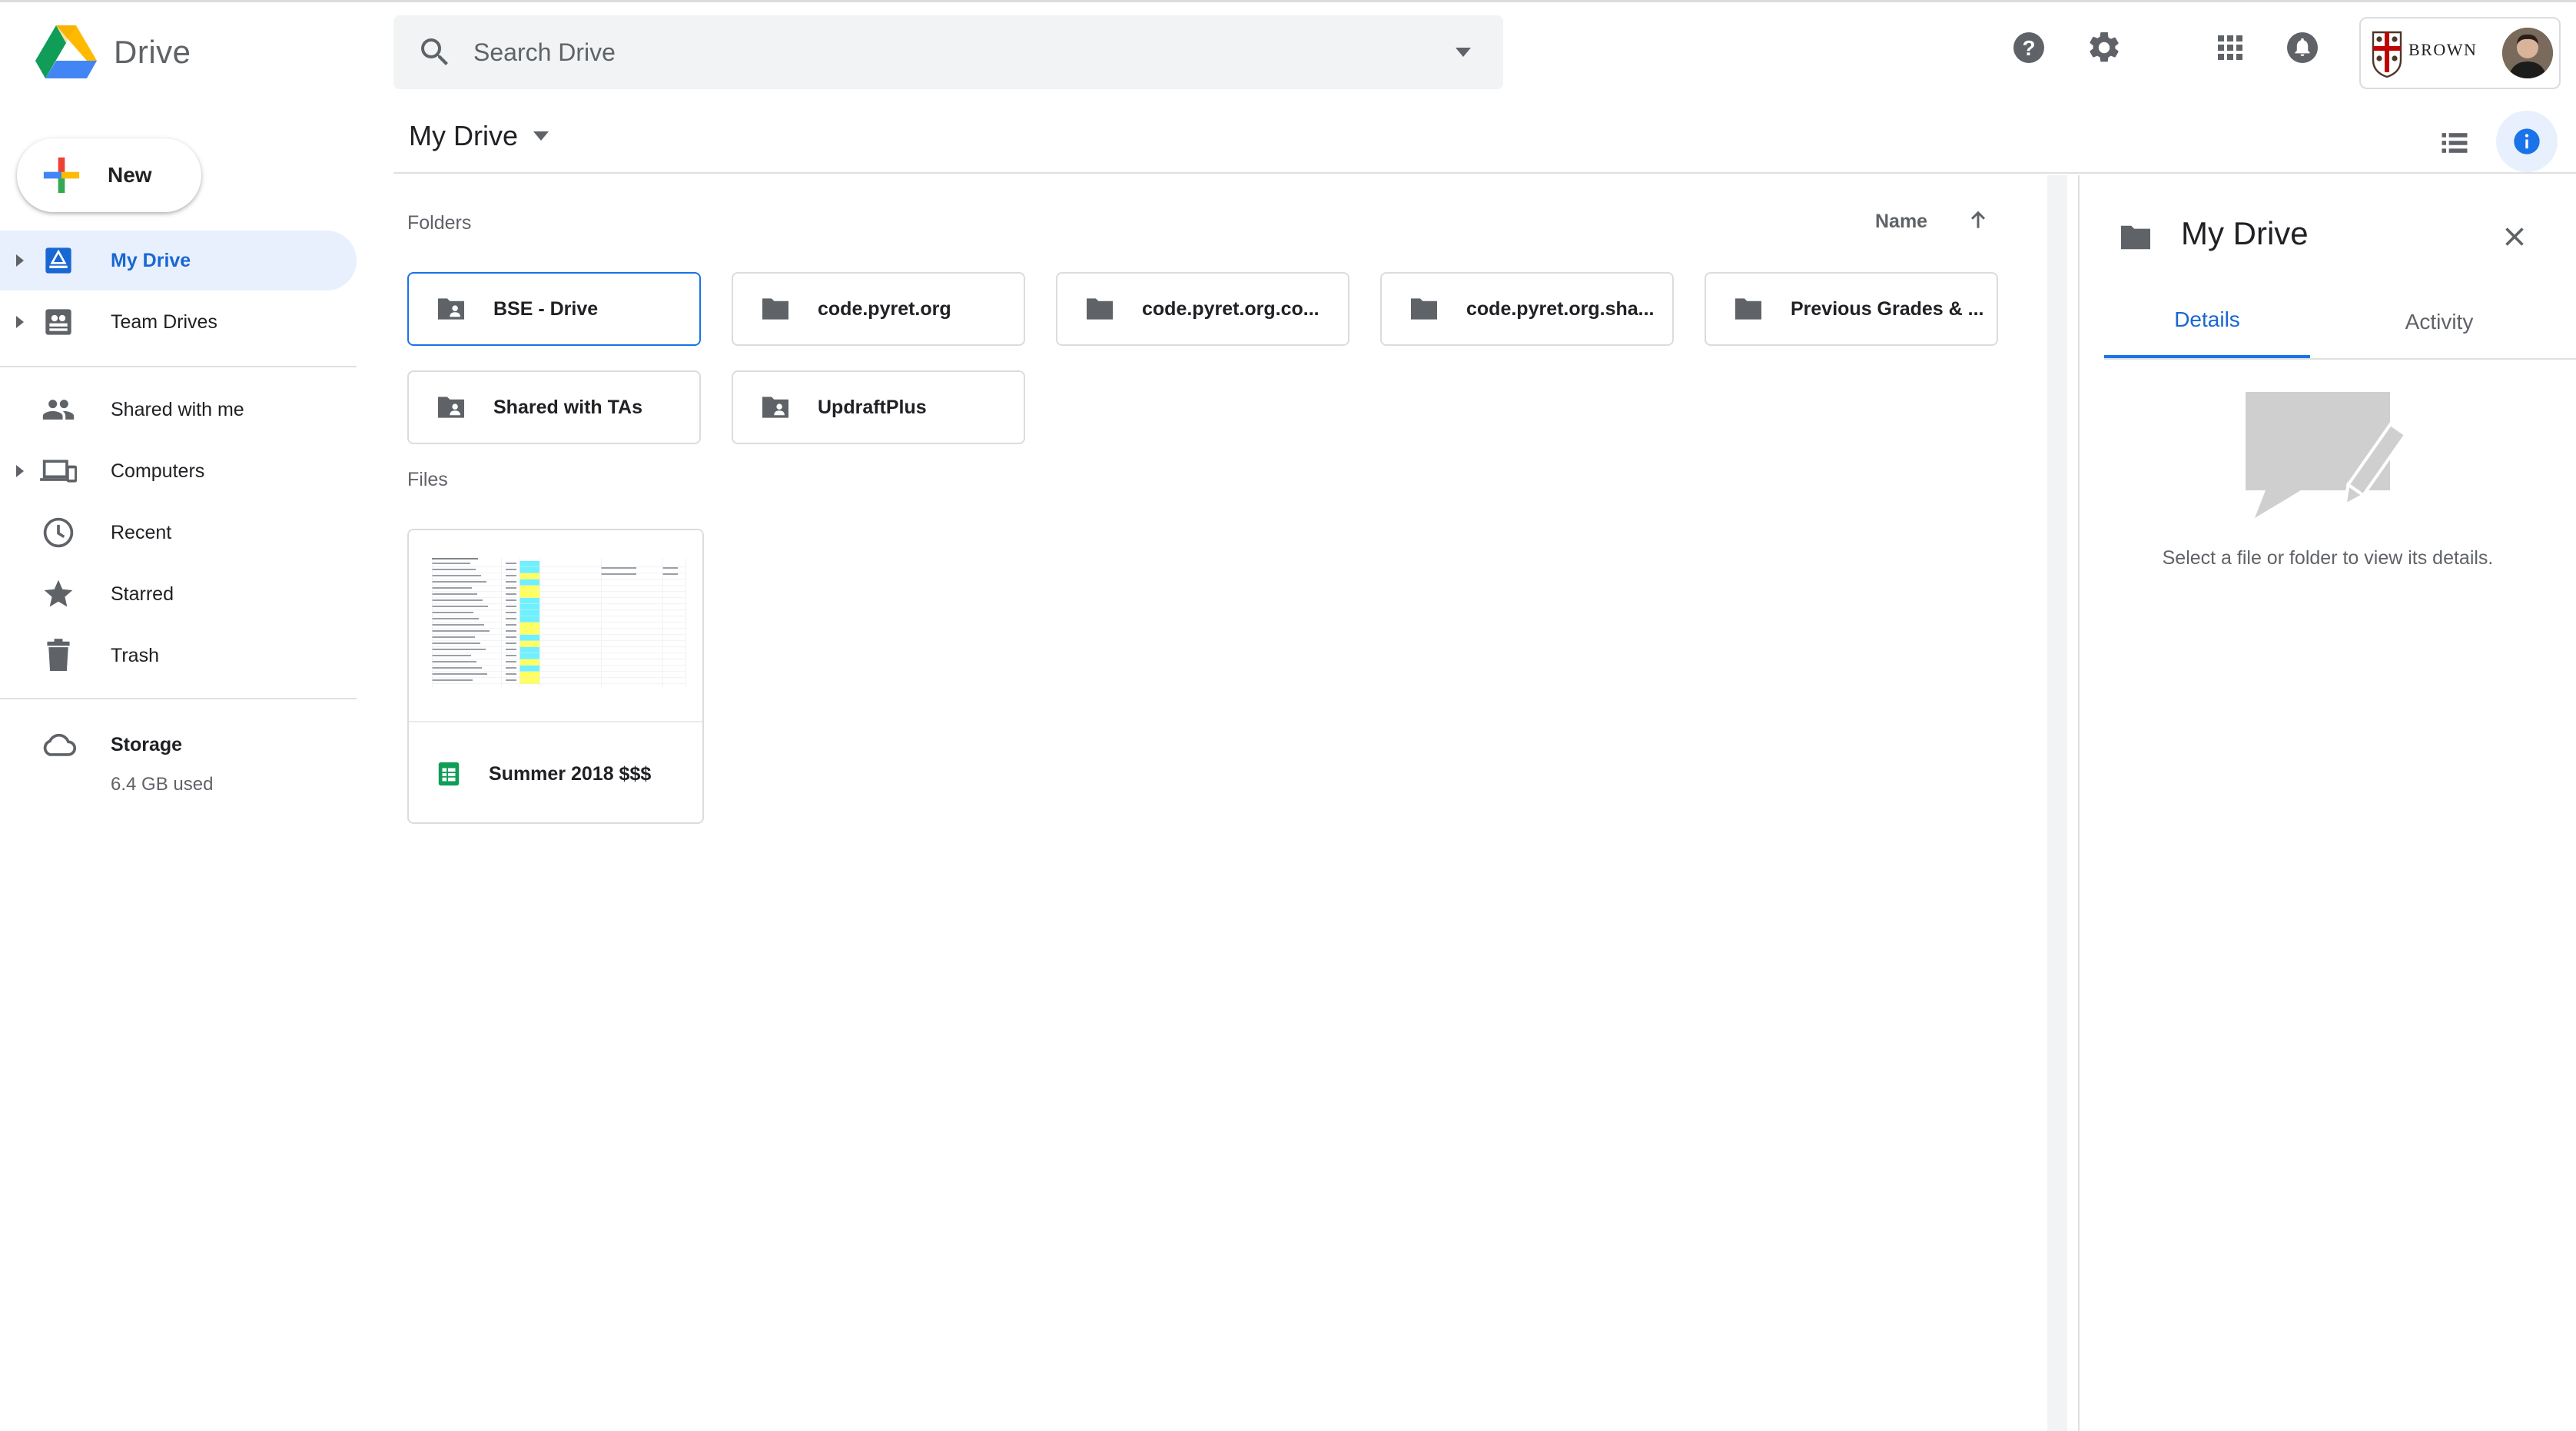 This screenshot has width=2576, height=1431. I want to click on storage-used-text: 6.4 GB used, so click(162, 784).